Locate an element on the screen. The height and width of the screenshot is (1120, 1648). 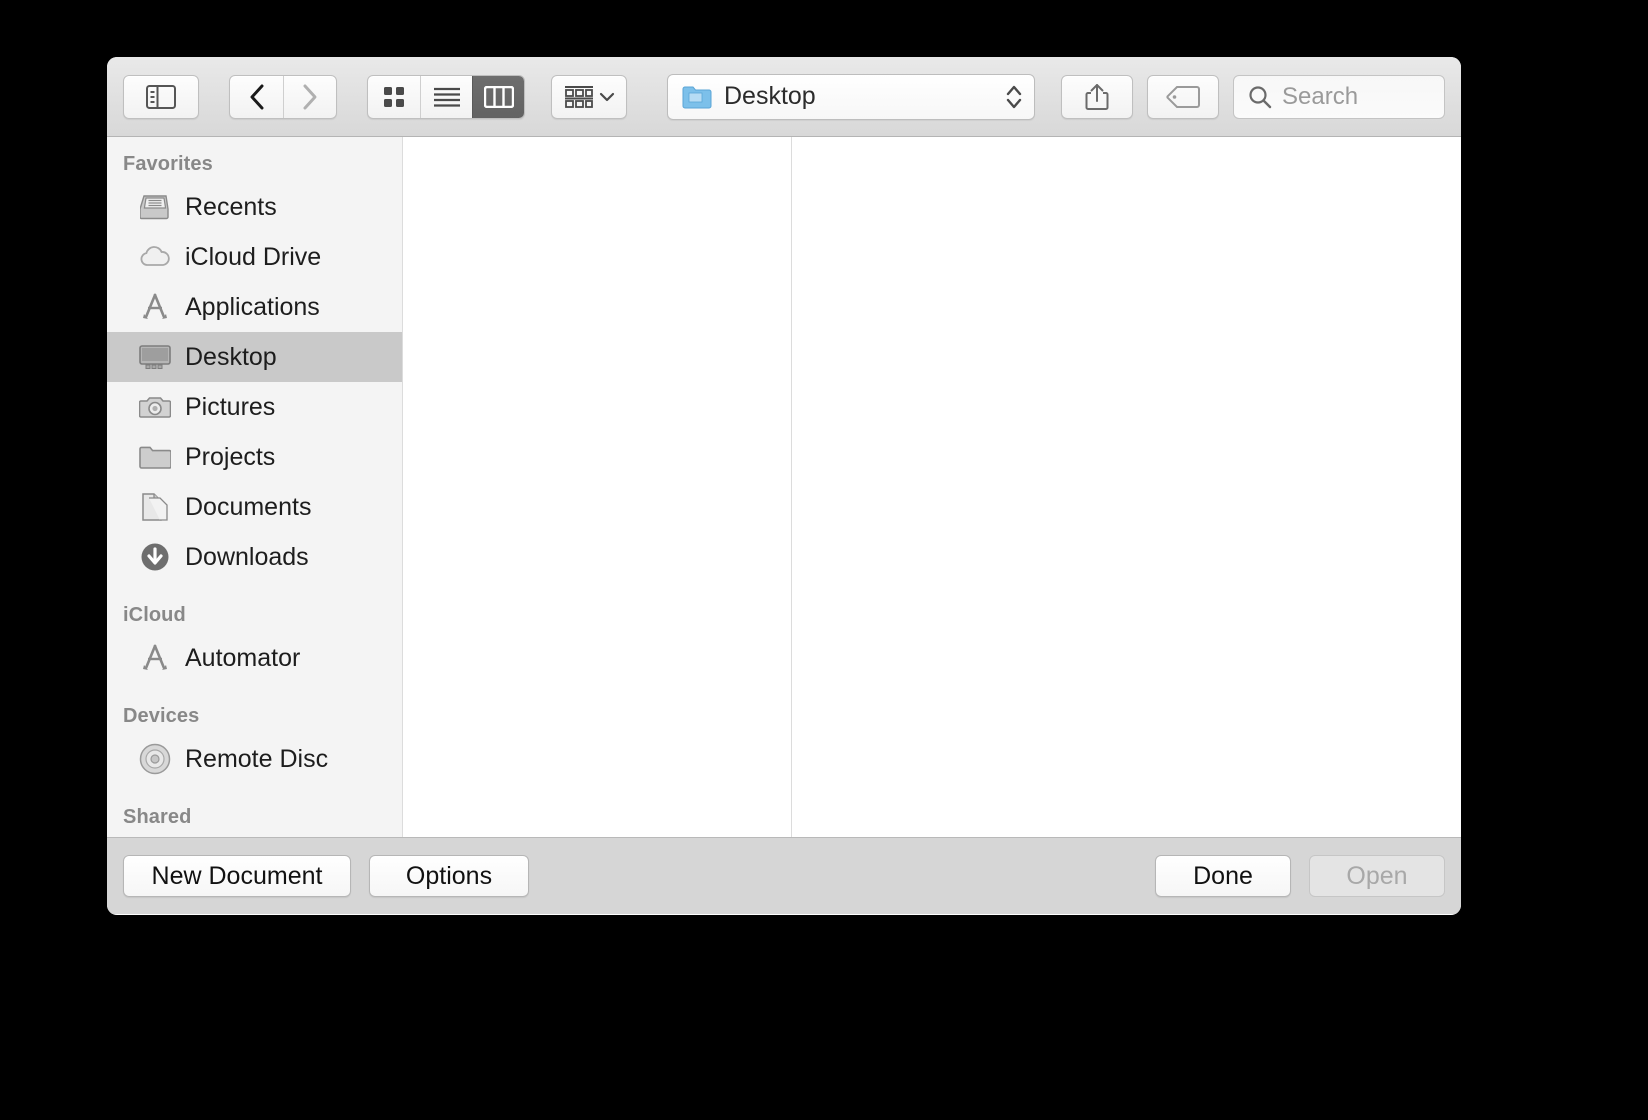
stepper-updown-icon is located at coordinates (1014, 96).